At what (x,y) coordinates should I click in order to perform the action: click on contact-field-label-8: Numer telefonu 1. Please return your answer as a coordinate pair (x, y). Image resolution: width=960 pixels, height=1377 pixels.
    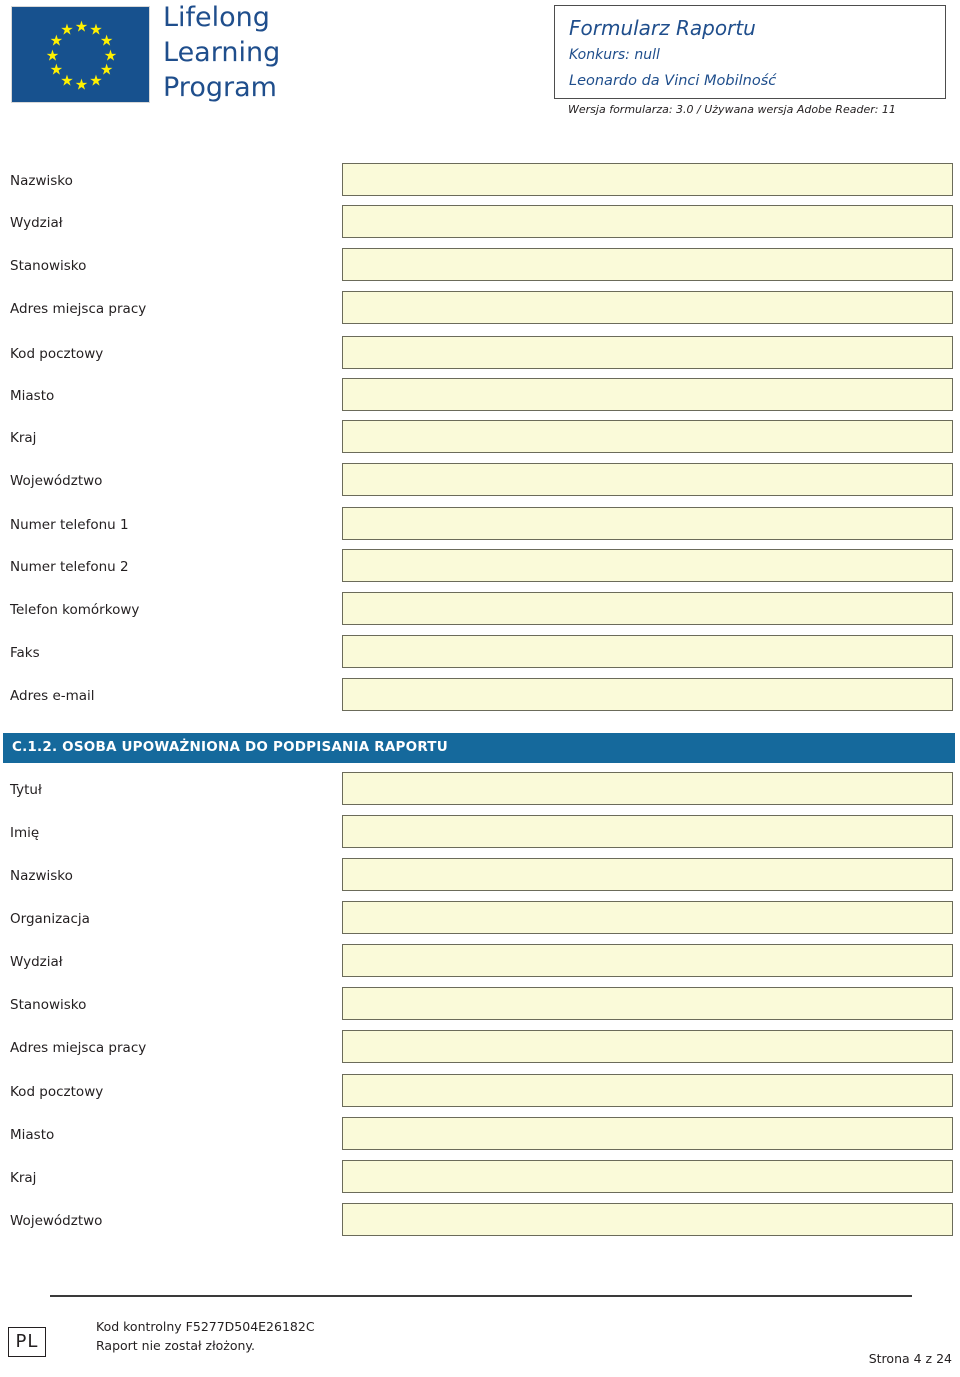
    Looking at the image, I should click on (69, 525).